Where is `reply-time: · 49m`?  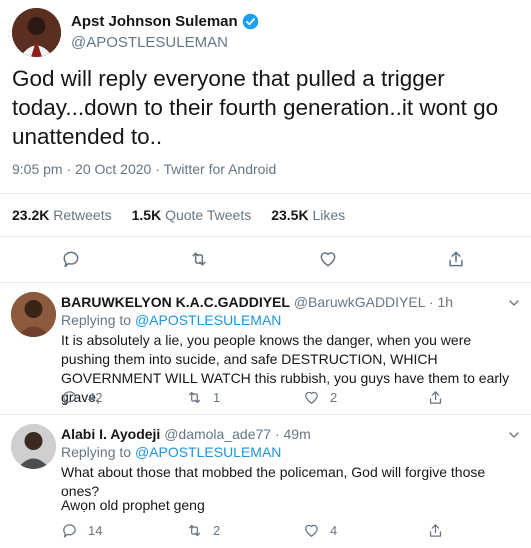 reply-time: · 49m is located at coordinates (293, 434).